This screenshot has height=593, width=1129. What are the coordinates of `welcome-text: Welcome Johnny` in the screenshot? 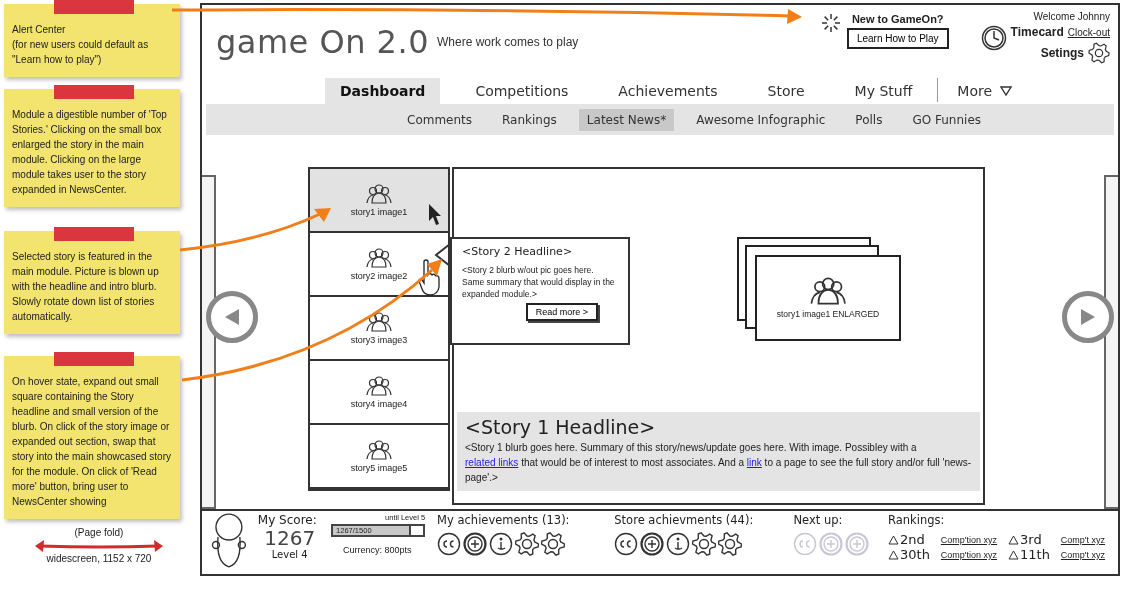 It's located at (1071, 16).